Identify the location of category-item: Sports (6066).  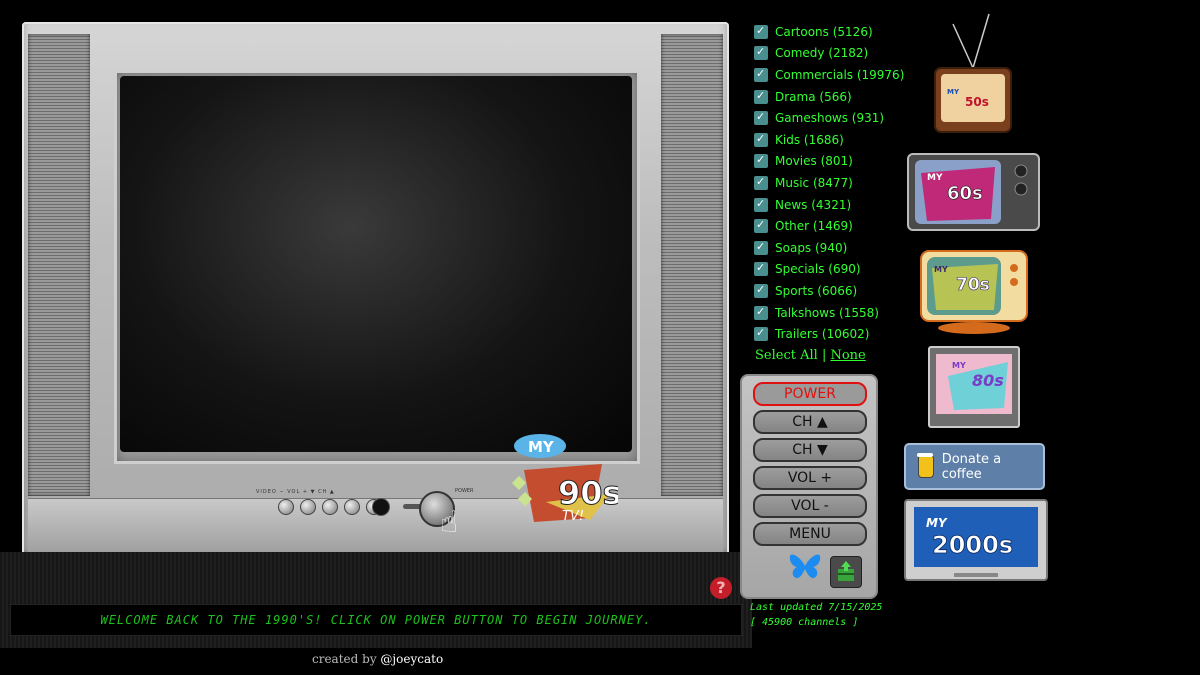
(829, 291).